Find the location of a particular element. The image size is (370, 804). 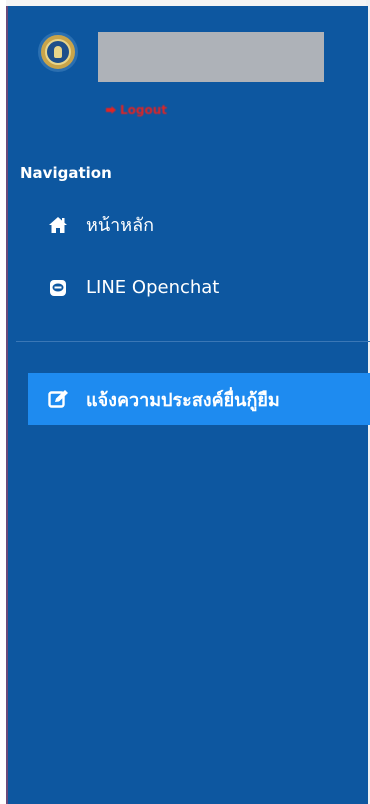

home-icon is located at coordinates (58, 225).